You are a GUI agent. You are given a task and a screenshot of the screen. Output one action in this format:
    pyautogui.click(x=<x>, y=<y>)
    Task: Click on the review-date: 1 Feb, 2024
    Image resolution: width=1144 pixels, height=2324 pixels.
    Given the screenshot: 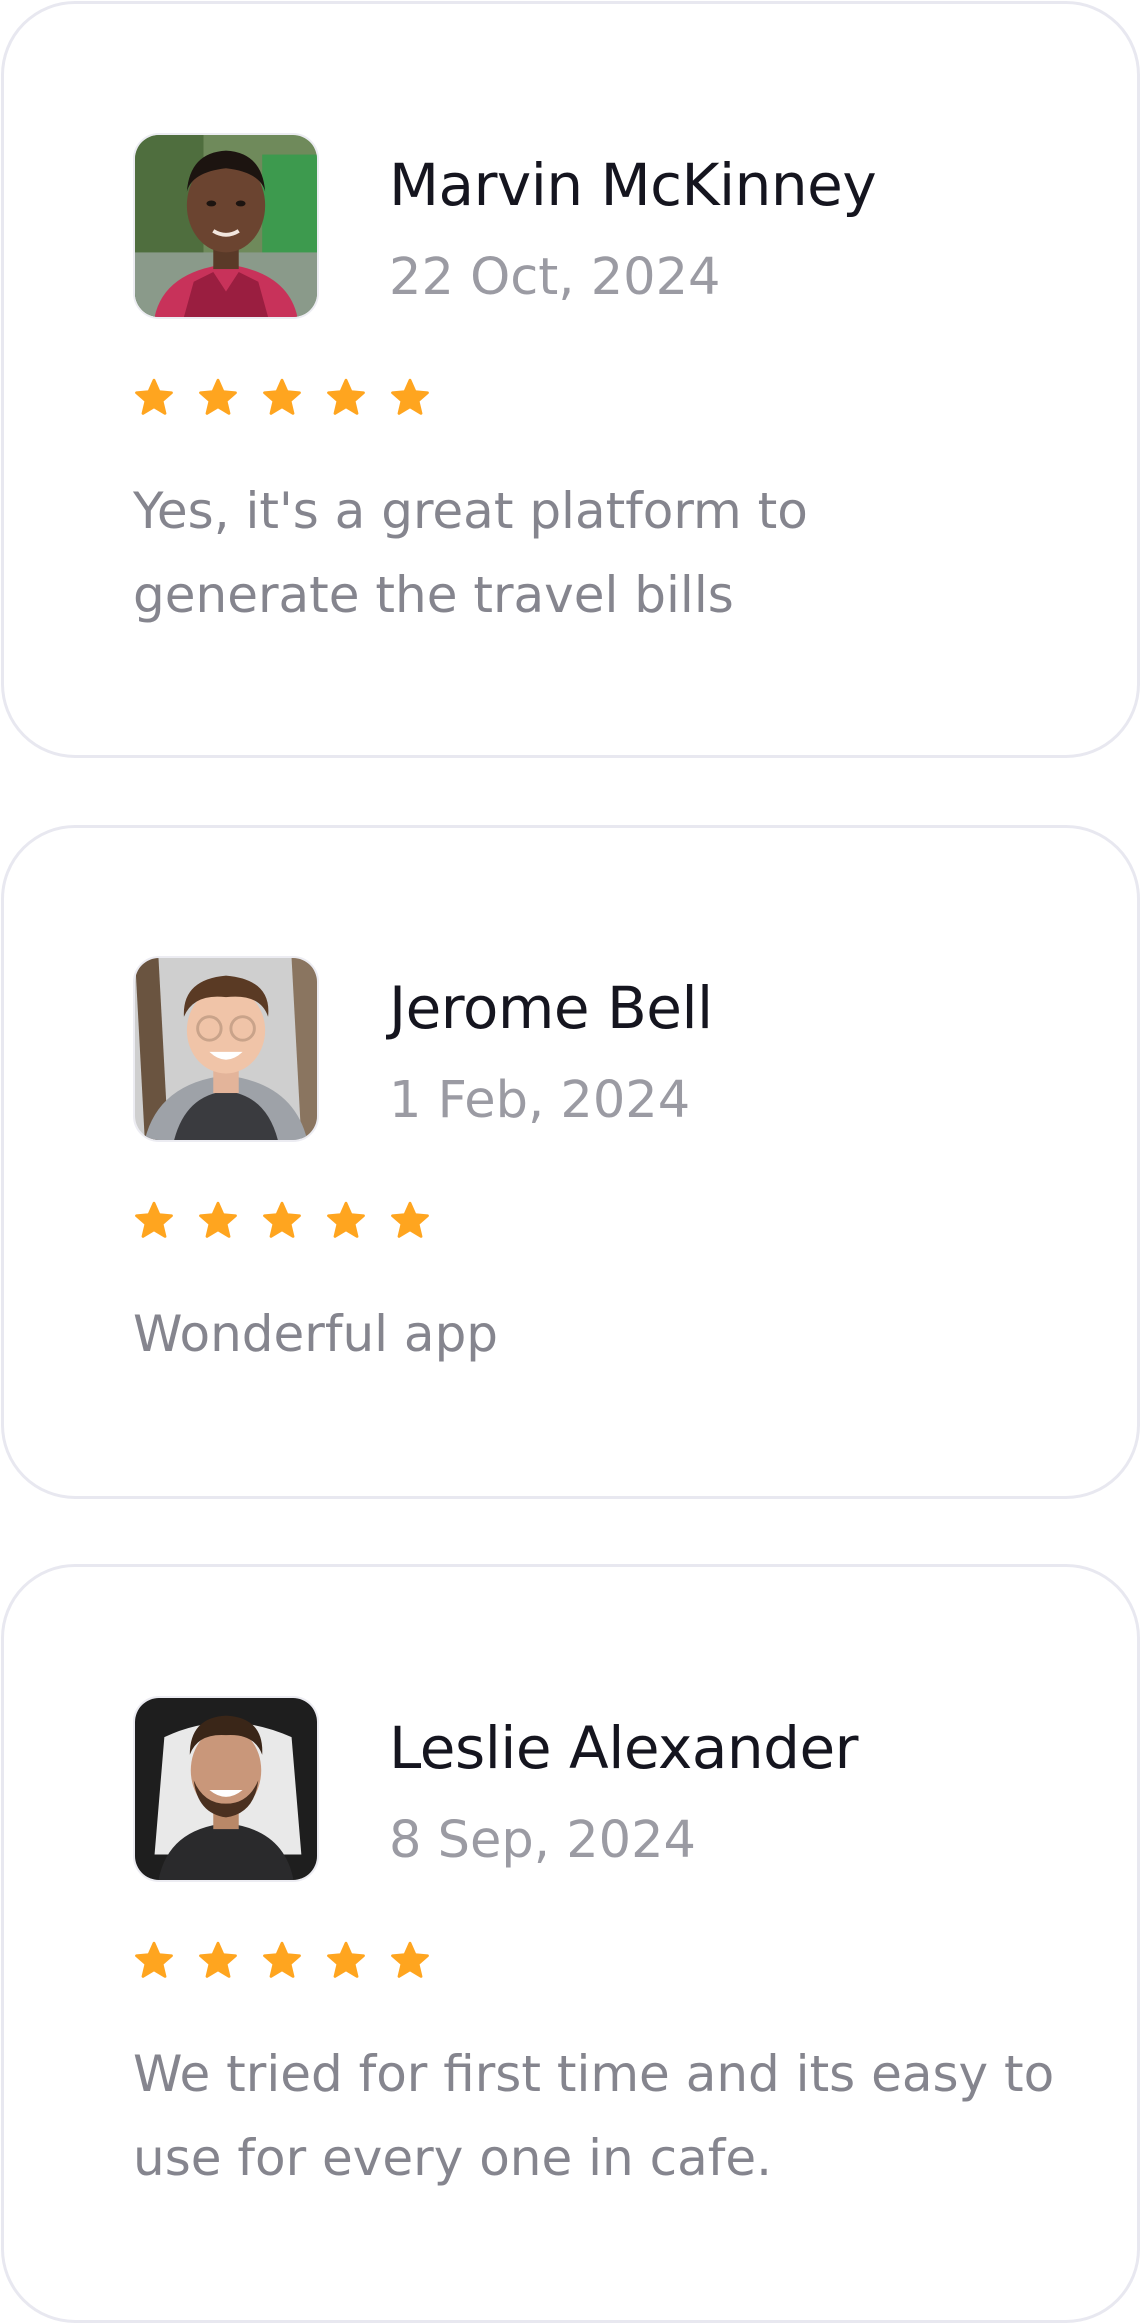 What is the action you would take?
    pyautogui.click(x=540, y=1100)
    